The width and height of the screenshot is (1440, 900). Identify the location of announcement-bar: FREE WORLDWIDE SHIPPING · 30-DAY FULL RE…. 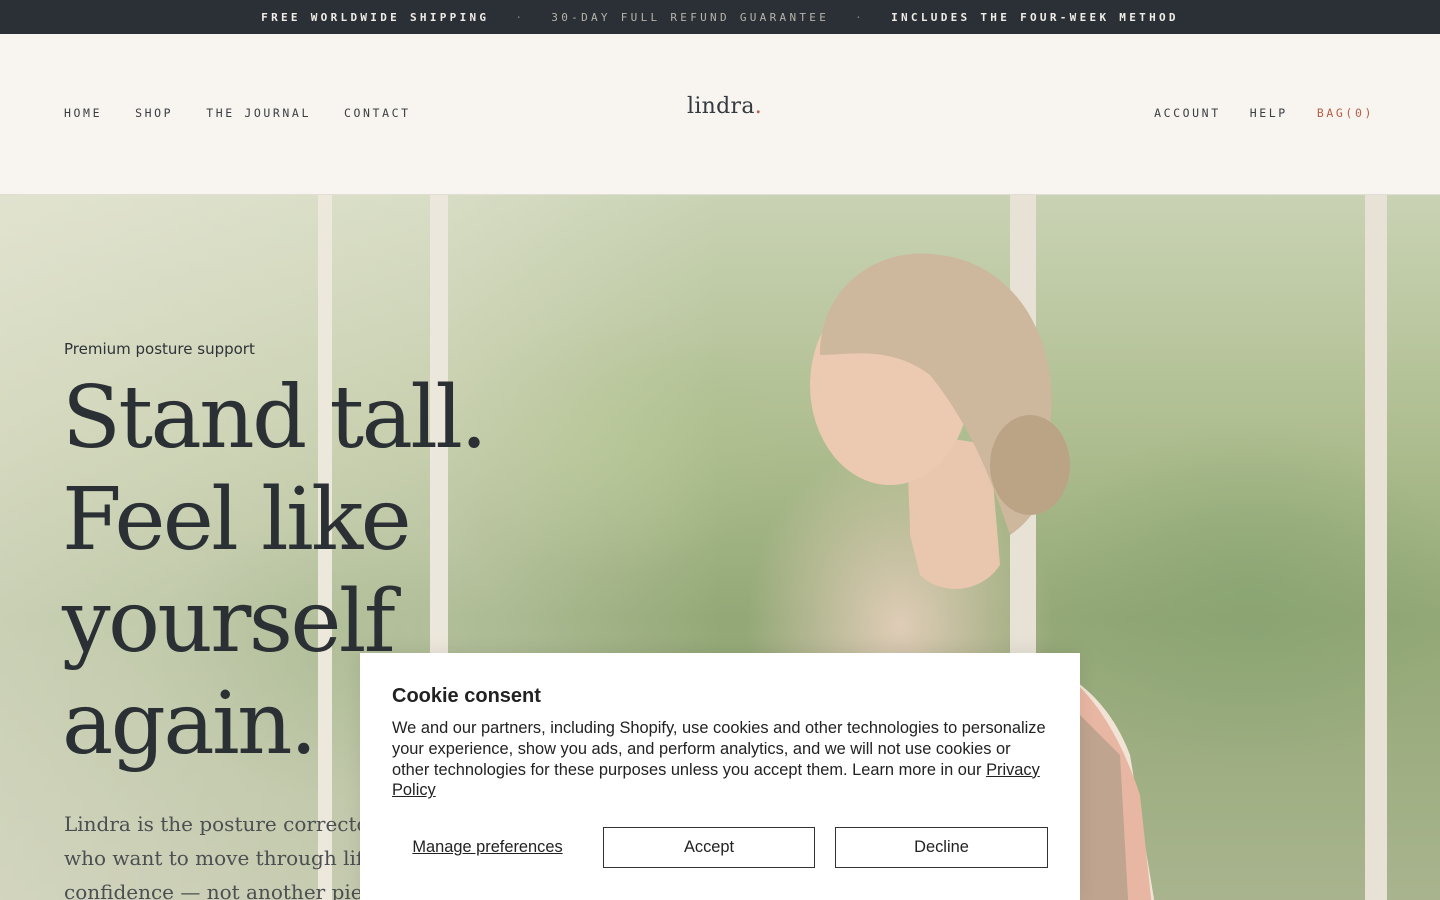
(720, 17).